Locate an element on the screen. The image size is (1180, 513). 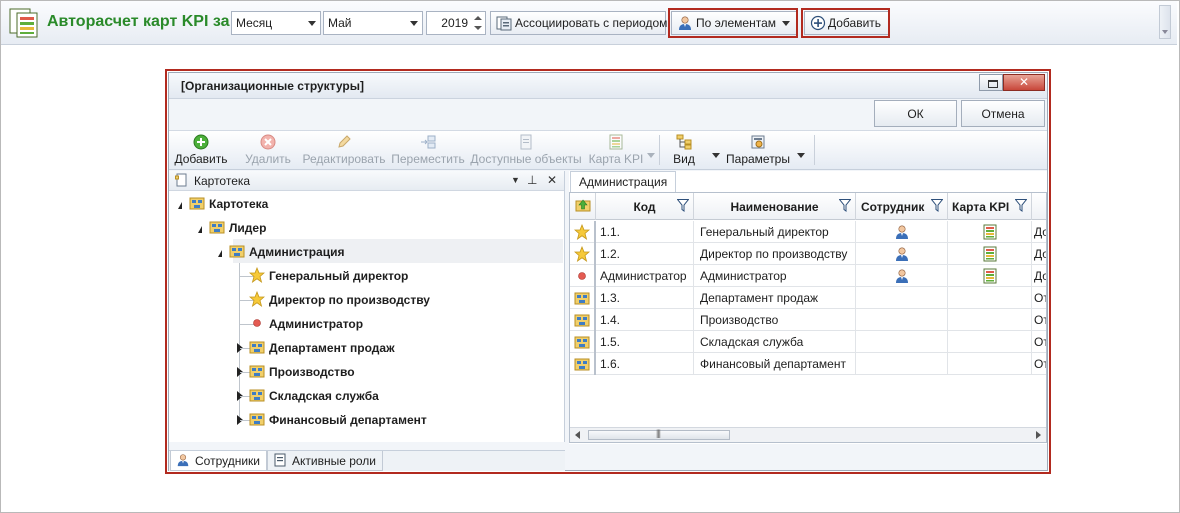
tab-administration: Администрация is located at coordinates (623, 181).